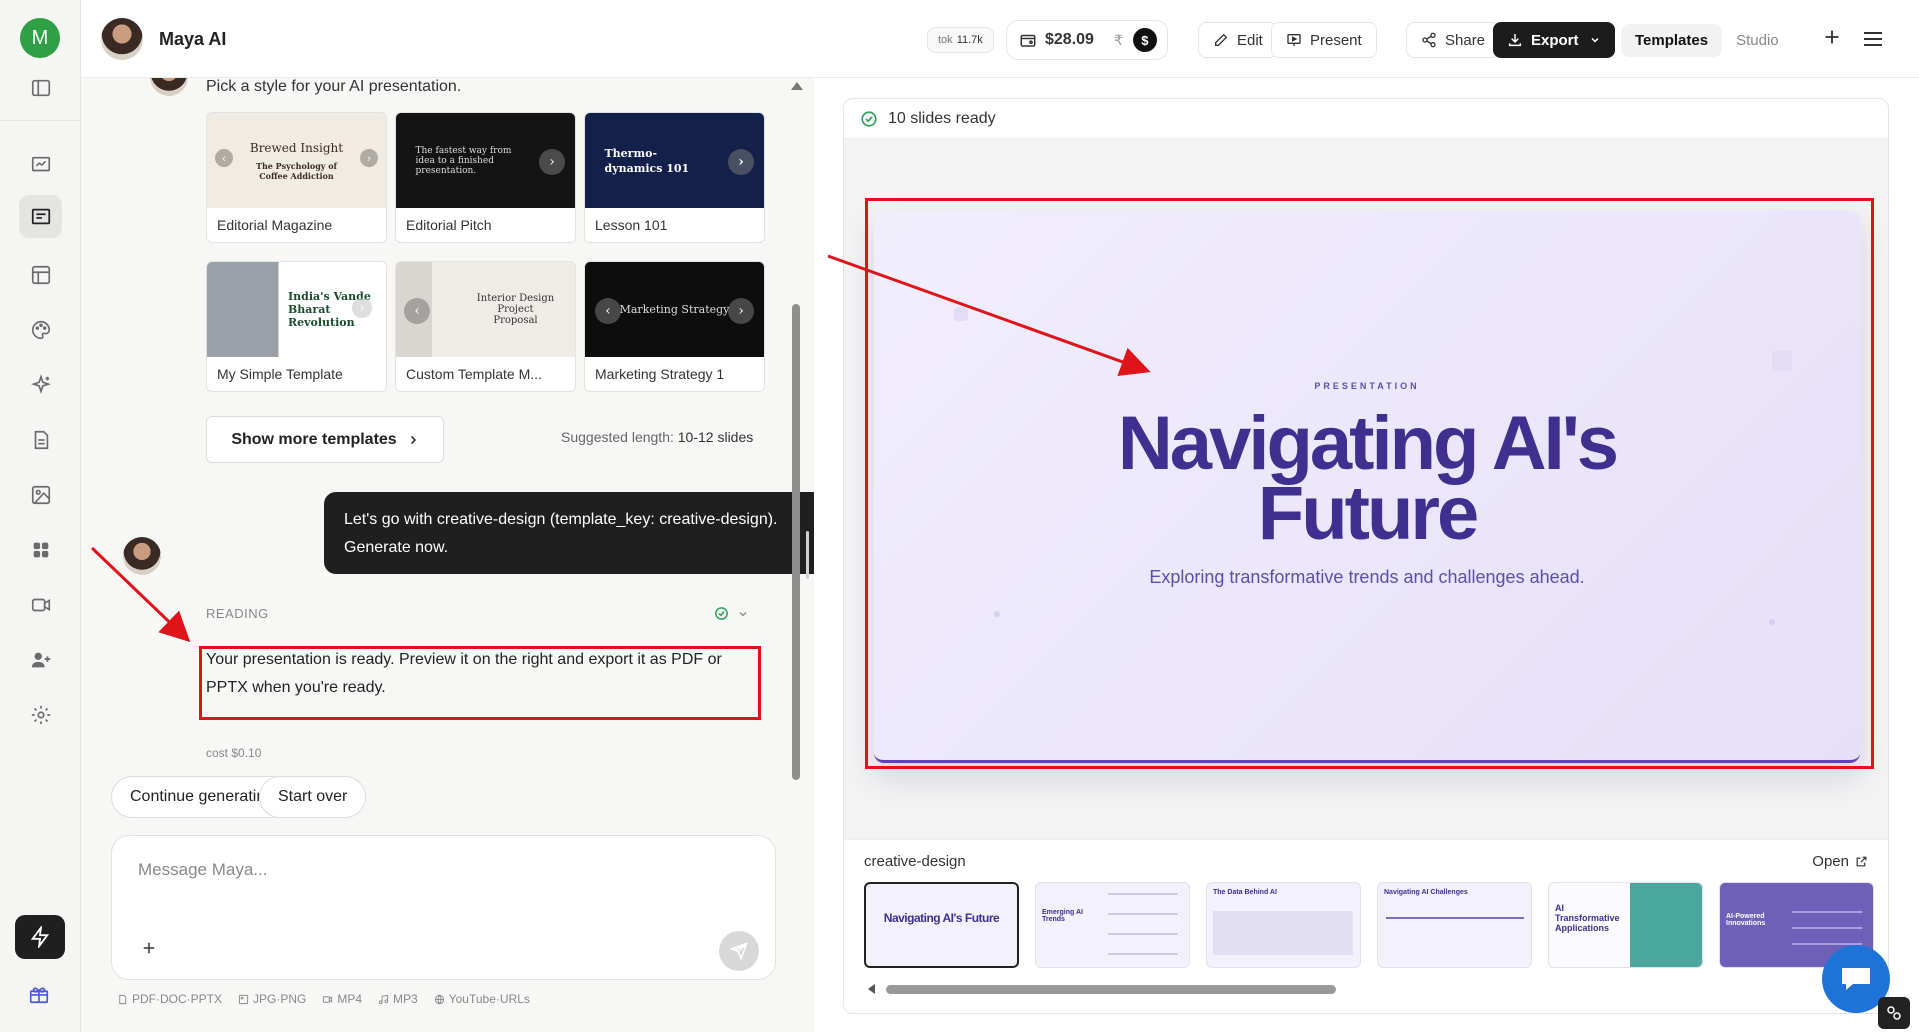 The width and height of the screenshot is (1919, 1032). What do you see at coordinates (674, 177) in the screenshot?
I see `template-card: Thermo-dynamics 101 › Lesson 101` at bounding box center [674, 177].